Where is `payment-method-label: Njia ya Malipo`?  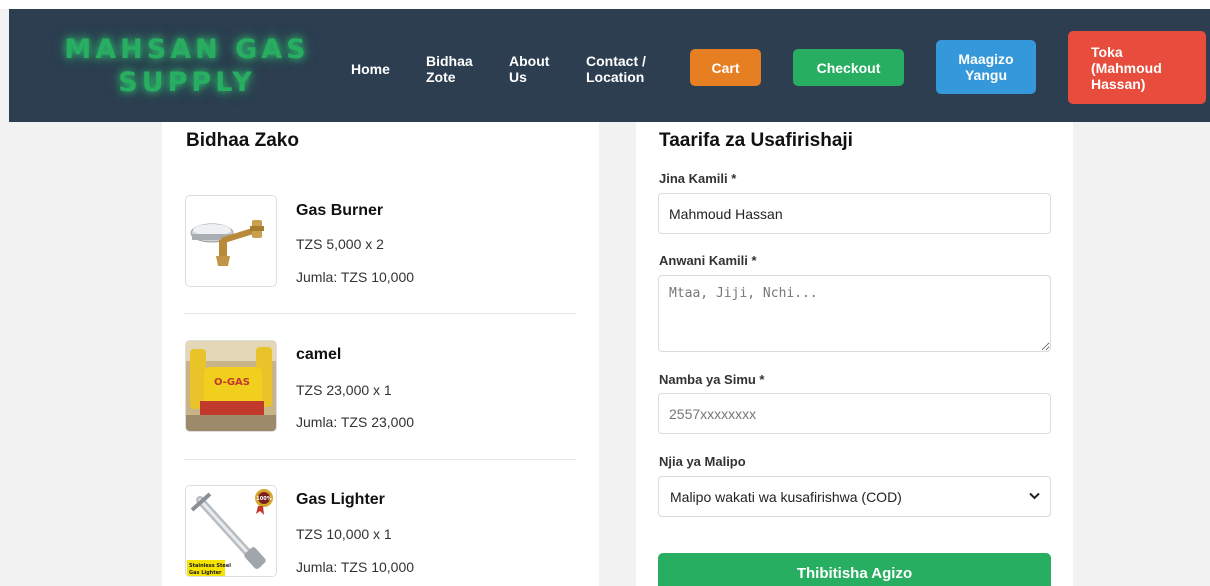
payment-method-label: Njia ya Malipo is located at coordinates (702, 461).